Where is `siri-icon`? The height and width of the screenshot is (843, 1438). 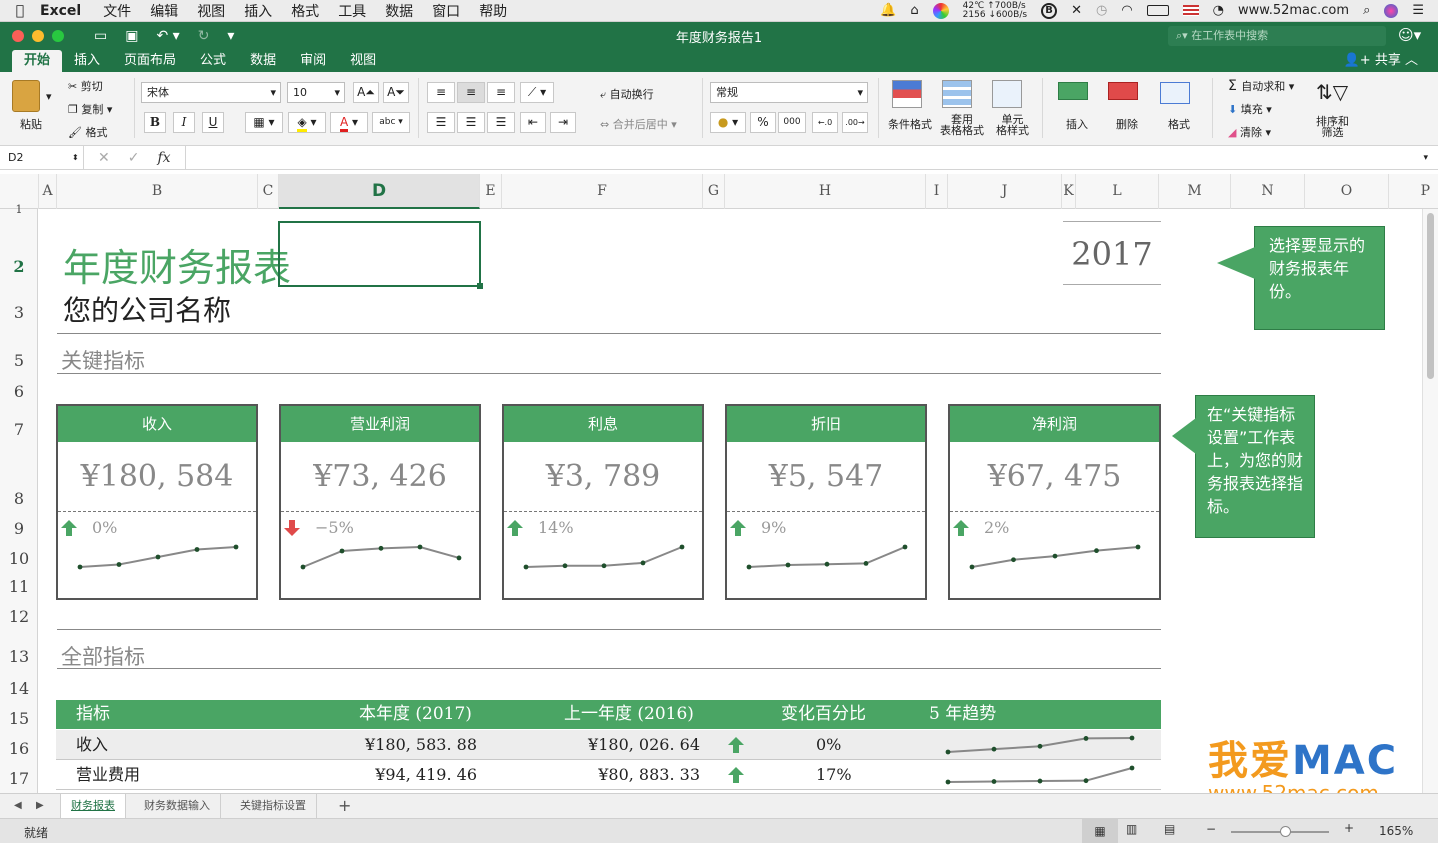 siri-icon is located at coordinates (1391, 10).